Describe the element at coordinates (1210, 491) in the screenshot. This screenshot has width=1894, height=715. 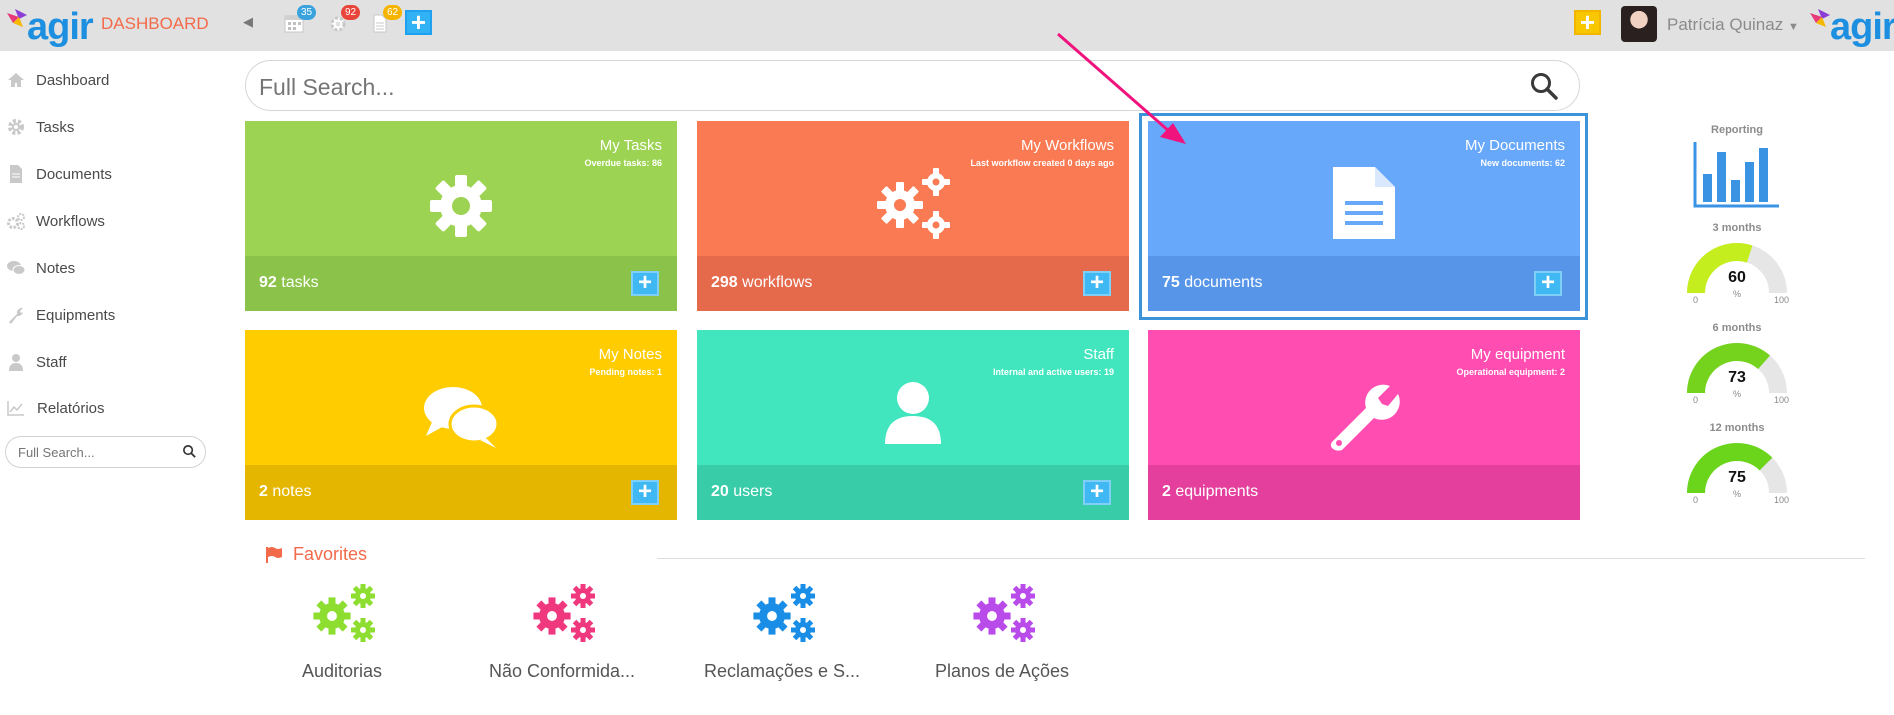
I see `tile-count: 2 equipments` at that location.